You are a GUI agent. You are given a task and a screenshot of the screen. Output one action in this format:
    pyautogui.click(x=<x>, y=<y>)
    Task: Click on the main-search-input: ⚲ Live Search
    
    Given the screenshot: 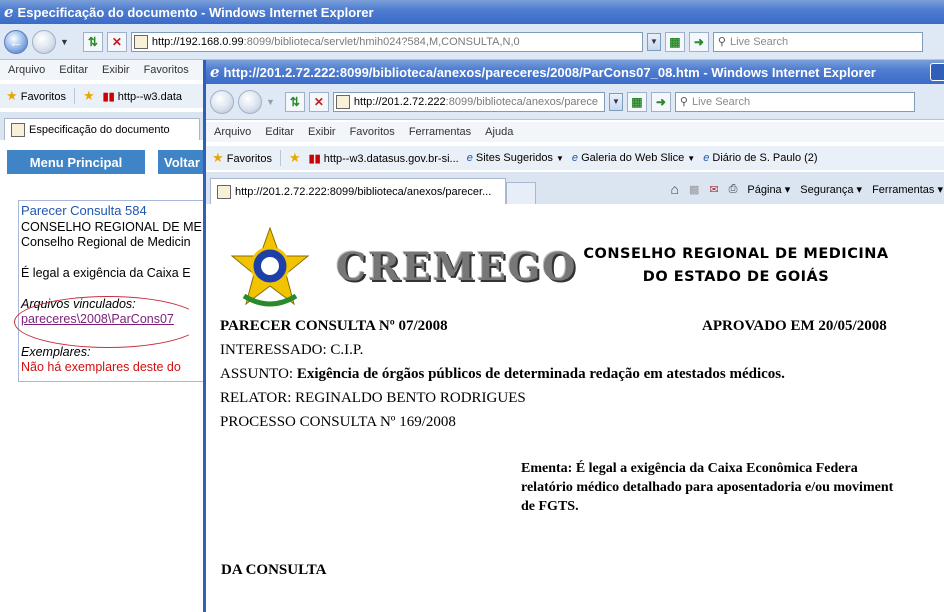 What is the action you would take?
    pyautogui.click(x=817, y=41)
    